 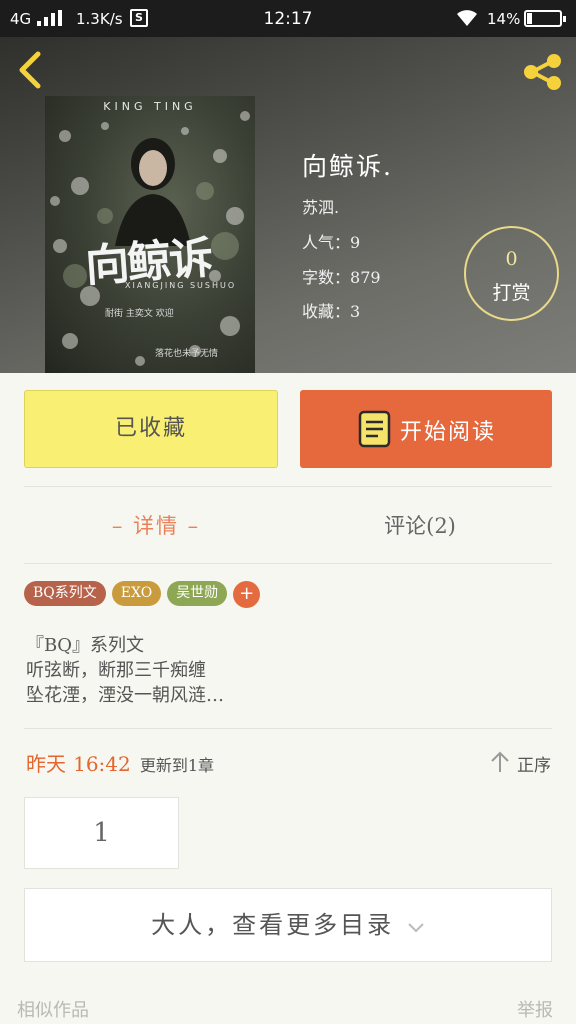 What do you see at coordinates (420, 525) in the screenshot?
I see `tab-comments: 评论(2)` at bounding box center [420, 525].